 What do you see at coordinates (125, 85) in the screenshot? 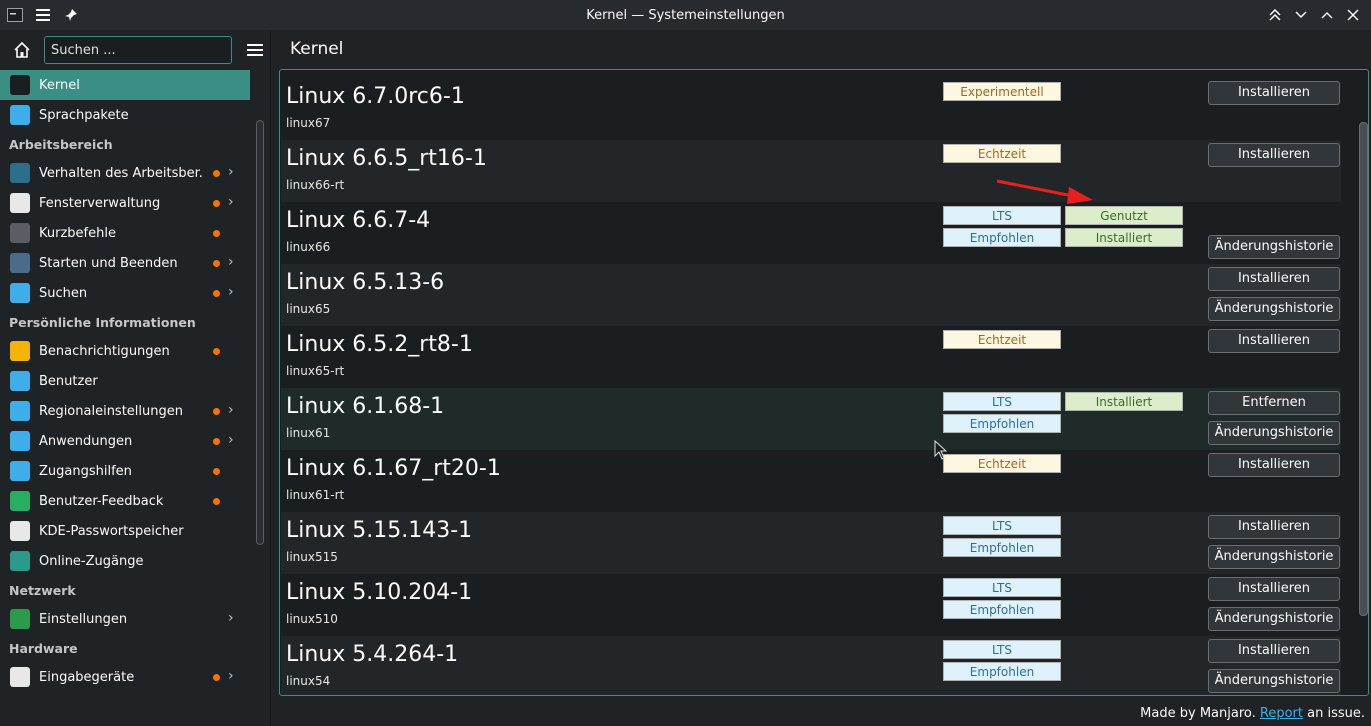
I see `sidebar-item-kernel: Kernel` at bounding box center [125, 85].